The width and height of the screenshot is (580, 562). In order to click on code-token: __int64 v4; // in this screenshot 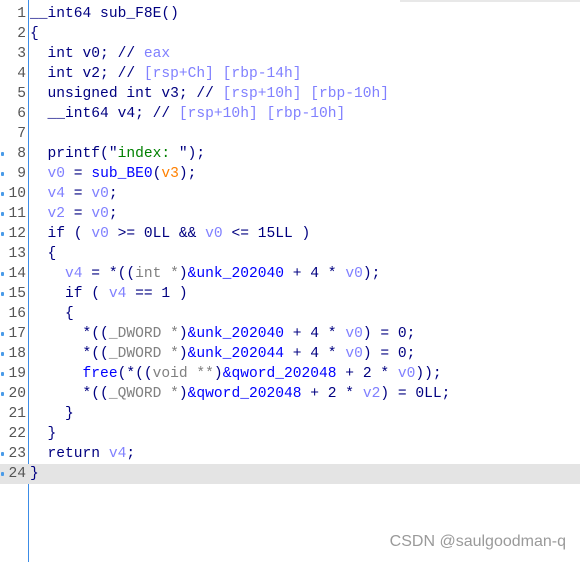, I will do `click(104, 114)`.